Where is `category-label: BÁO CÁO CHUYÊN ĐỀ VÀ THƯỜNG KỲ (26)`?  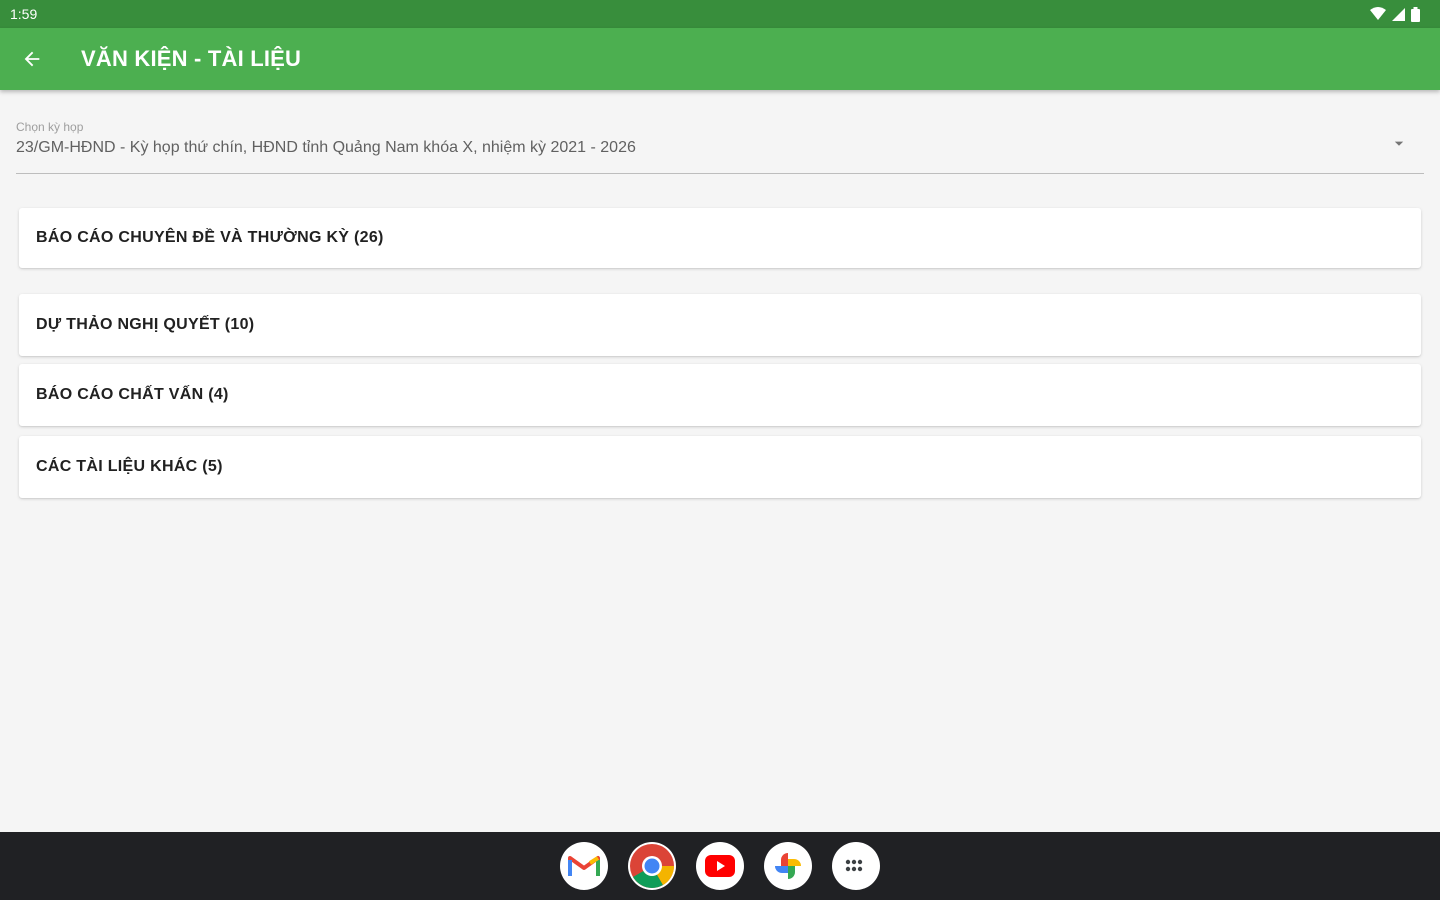 category-label: BÁO CÁO CHUYÊN ĐỀ VÀ THƯỜNG KỲ (26) is located at coordinates (210, 237).